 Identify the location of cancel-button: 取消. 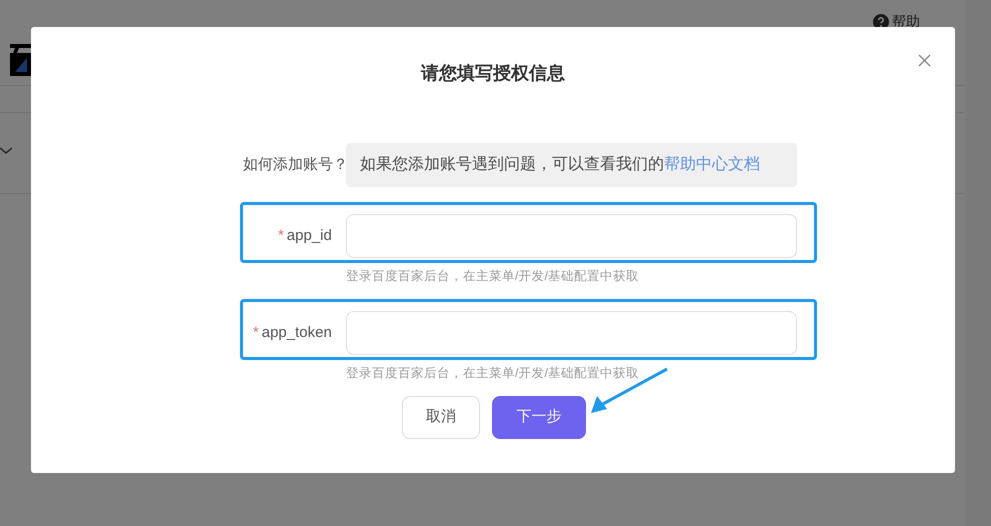
(441, 417).